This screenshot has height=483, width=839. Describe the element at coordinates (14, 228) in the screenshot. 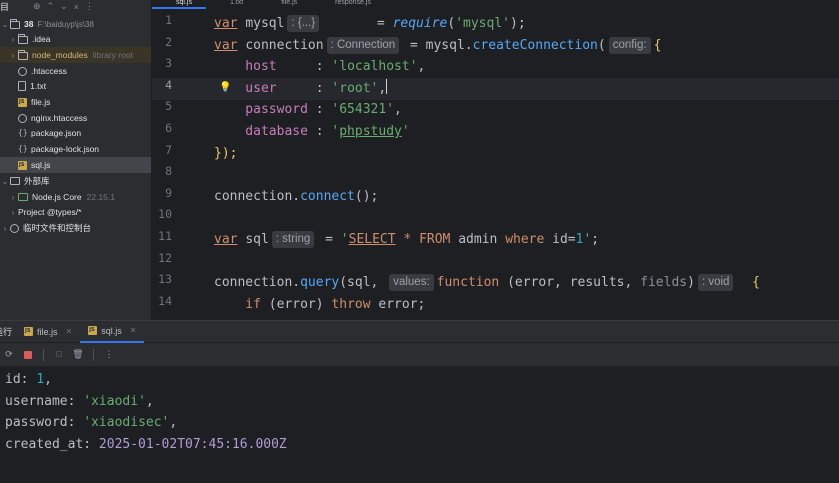

I see `scratch-icon` at that location.